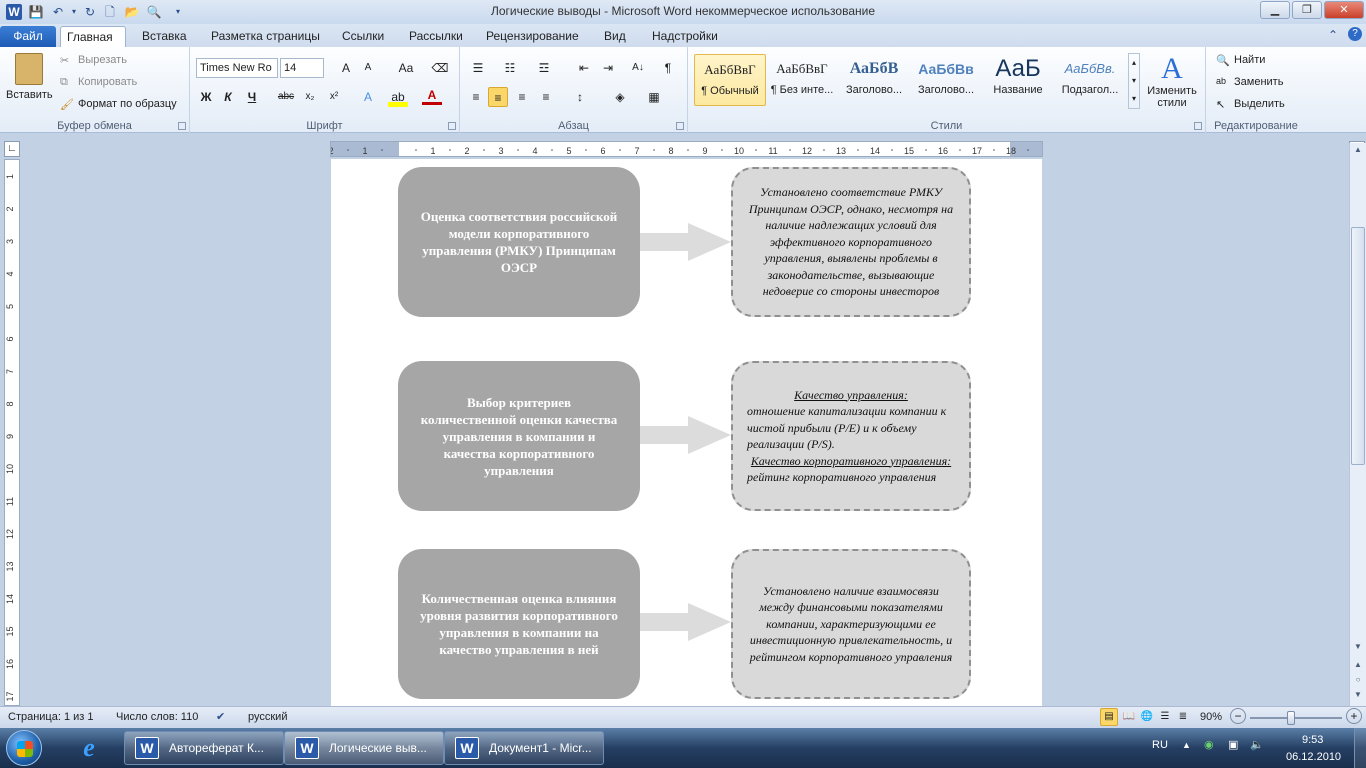 The image size is (1366, 768). I want to click on decrease-indent-icon: ⇤, so click(584, 68).